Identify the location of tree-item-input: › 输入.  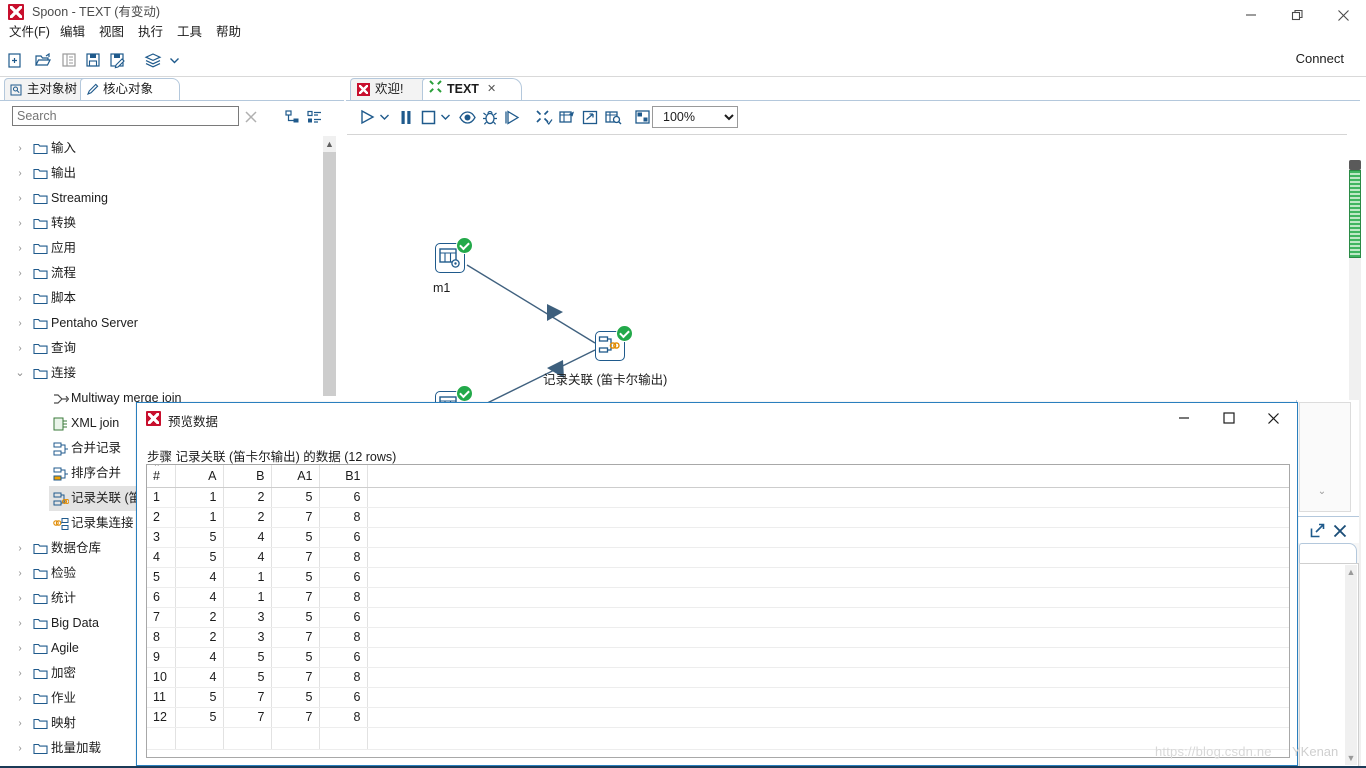
(156, 148).